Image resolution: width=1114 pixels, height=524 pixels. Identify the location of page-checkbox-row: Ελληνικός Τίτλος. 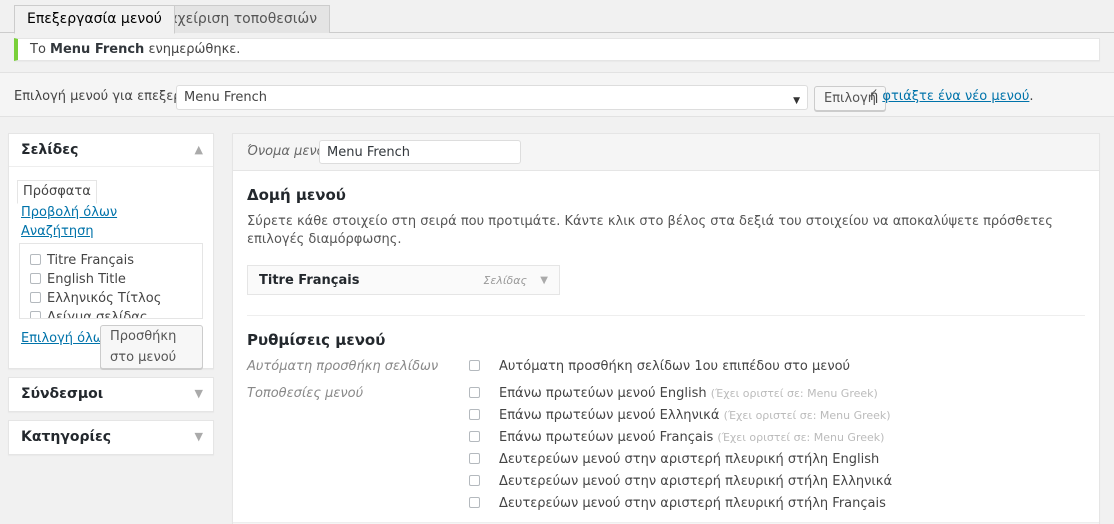
(111, 298).